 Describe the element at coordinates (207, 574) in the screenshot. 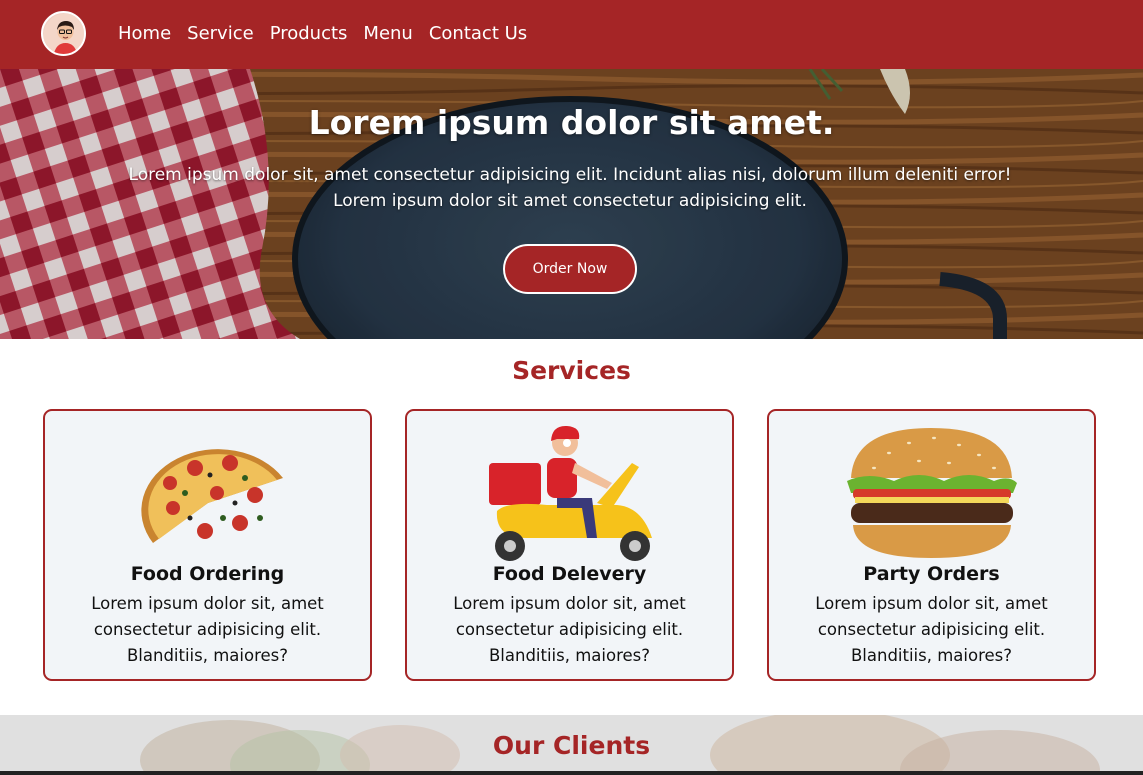

I see `card-title: Food Ordering` at that location.